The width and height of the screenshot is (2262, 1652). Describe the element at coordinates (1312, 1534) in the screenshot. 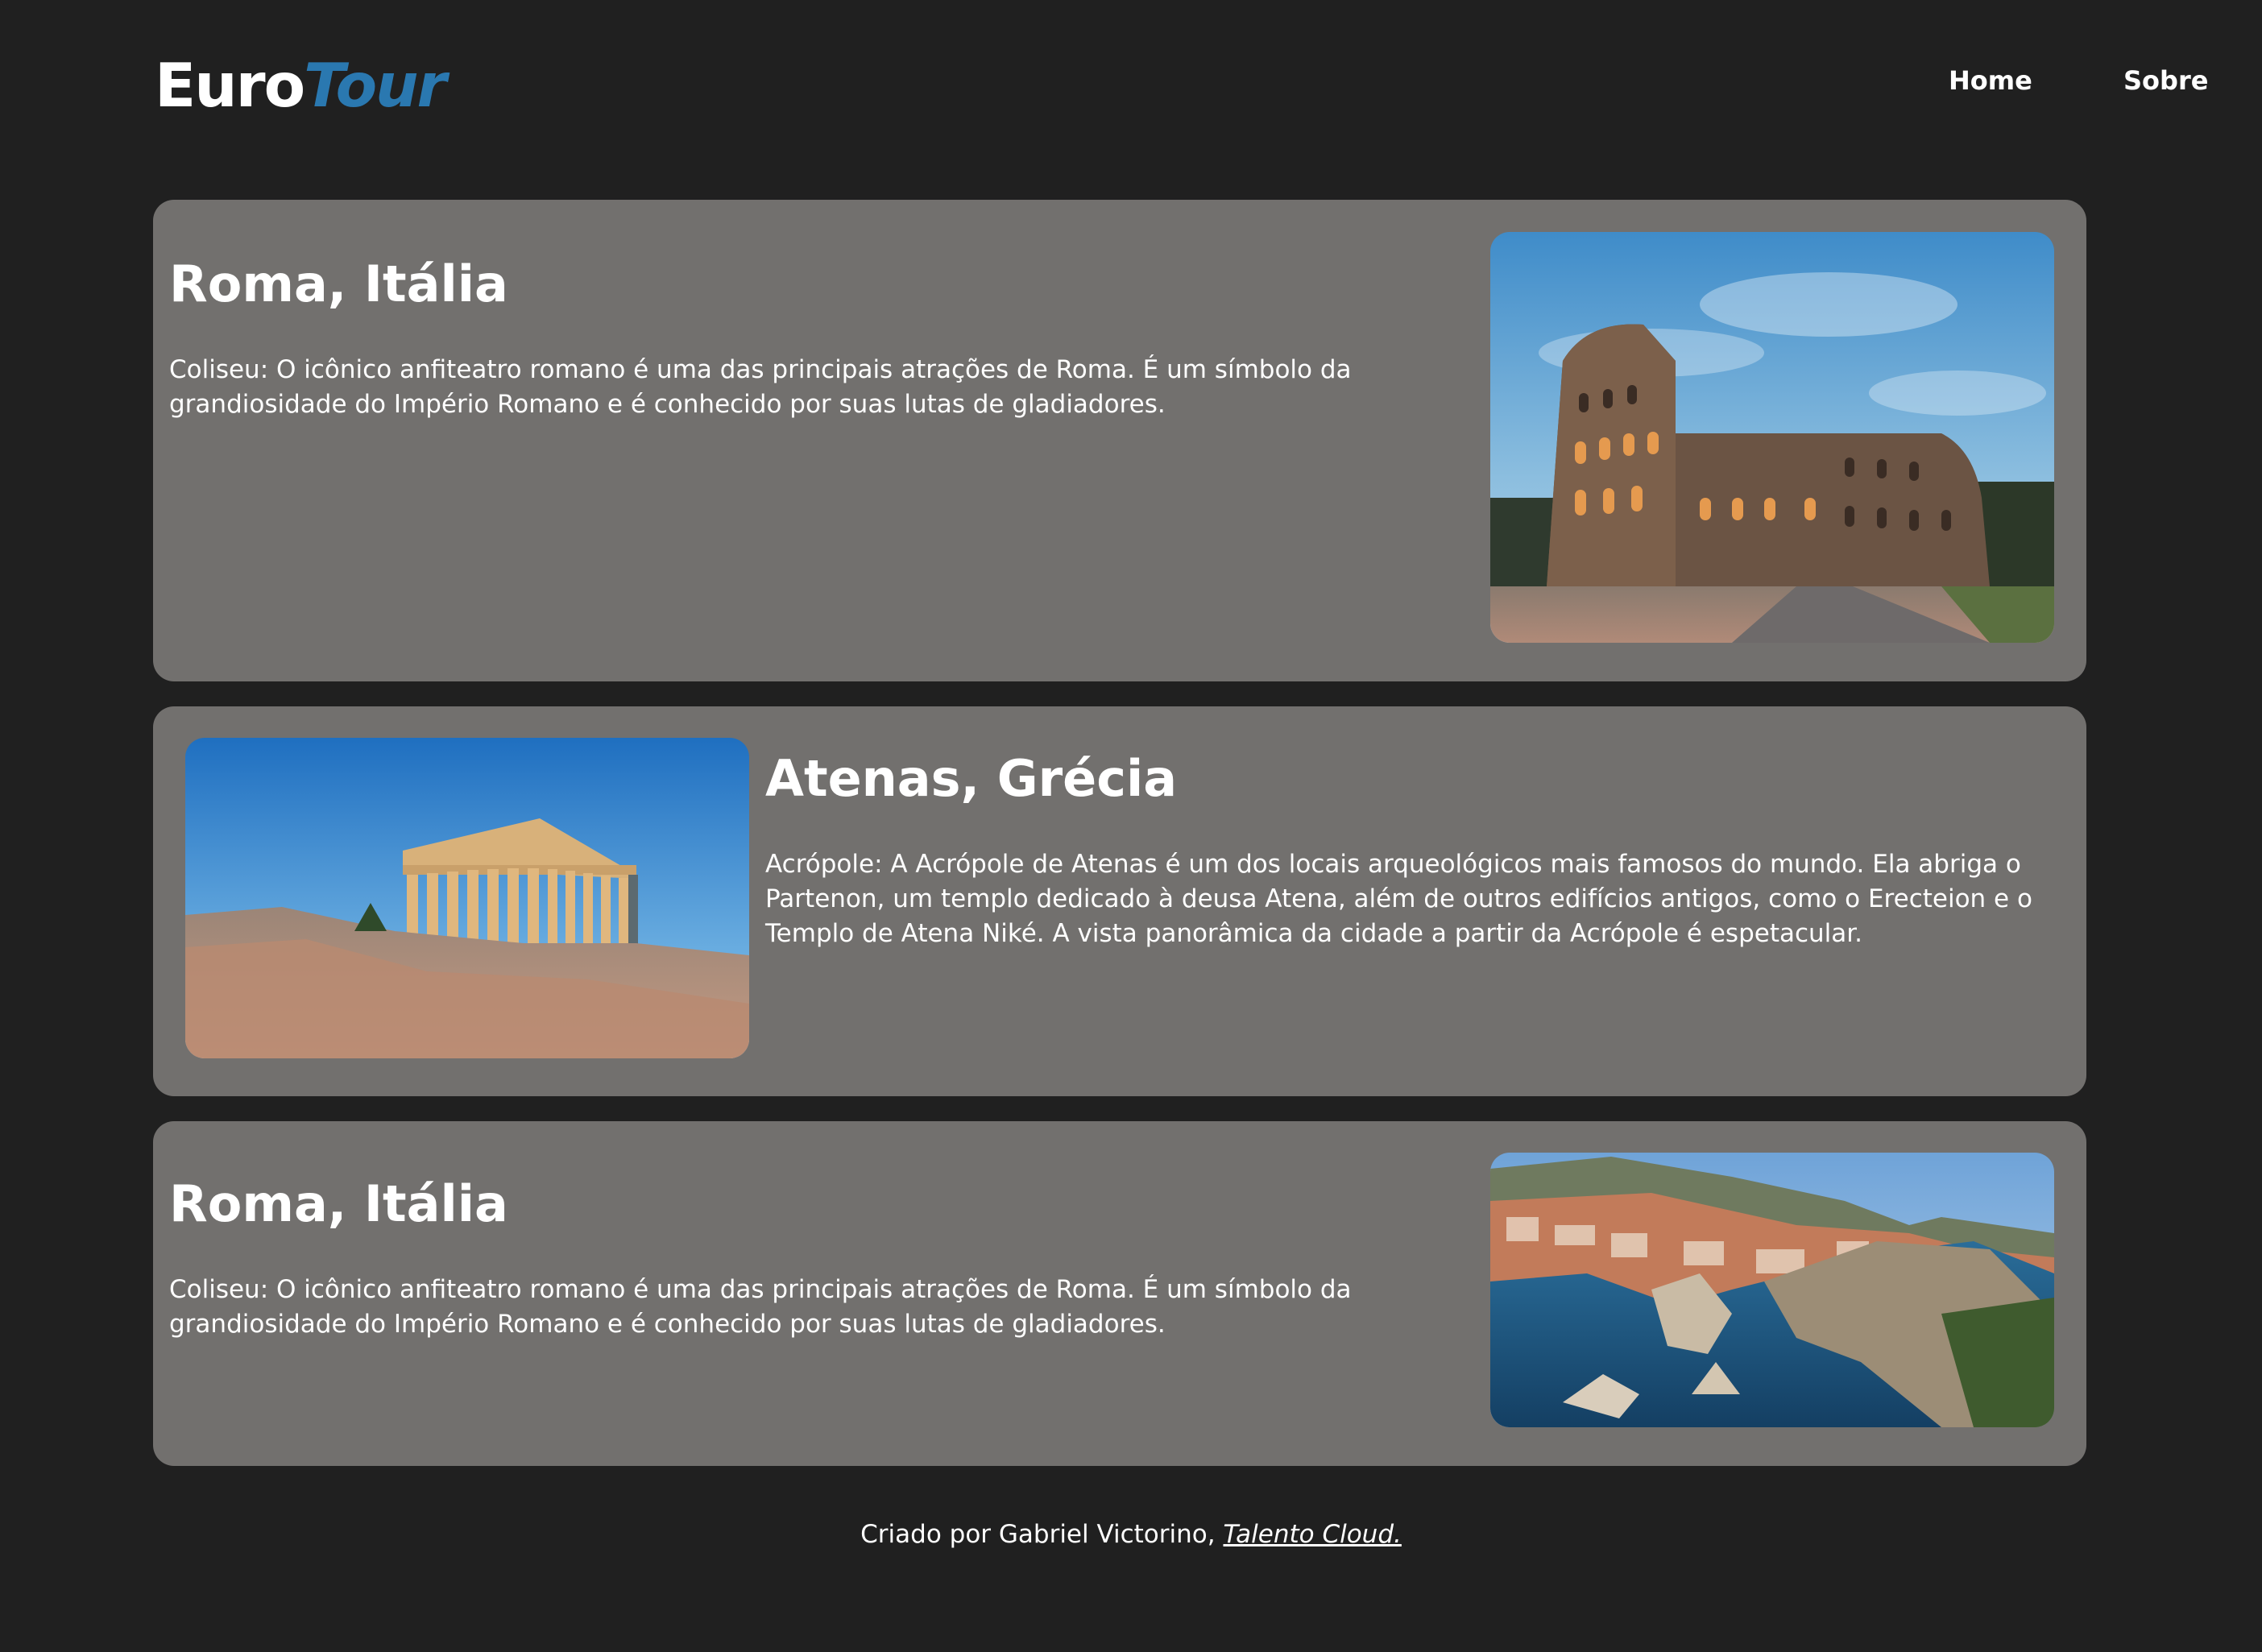

I see `footer-credit-link: Talento Cloud.` at that location.